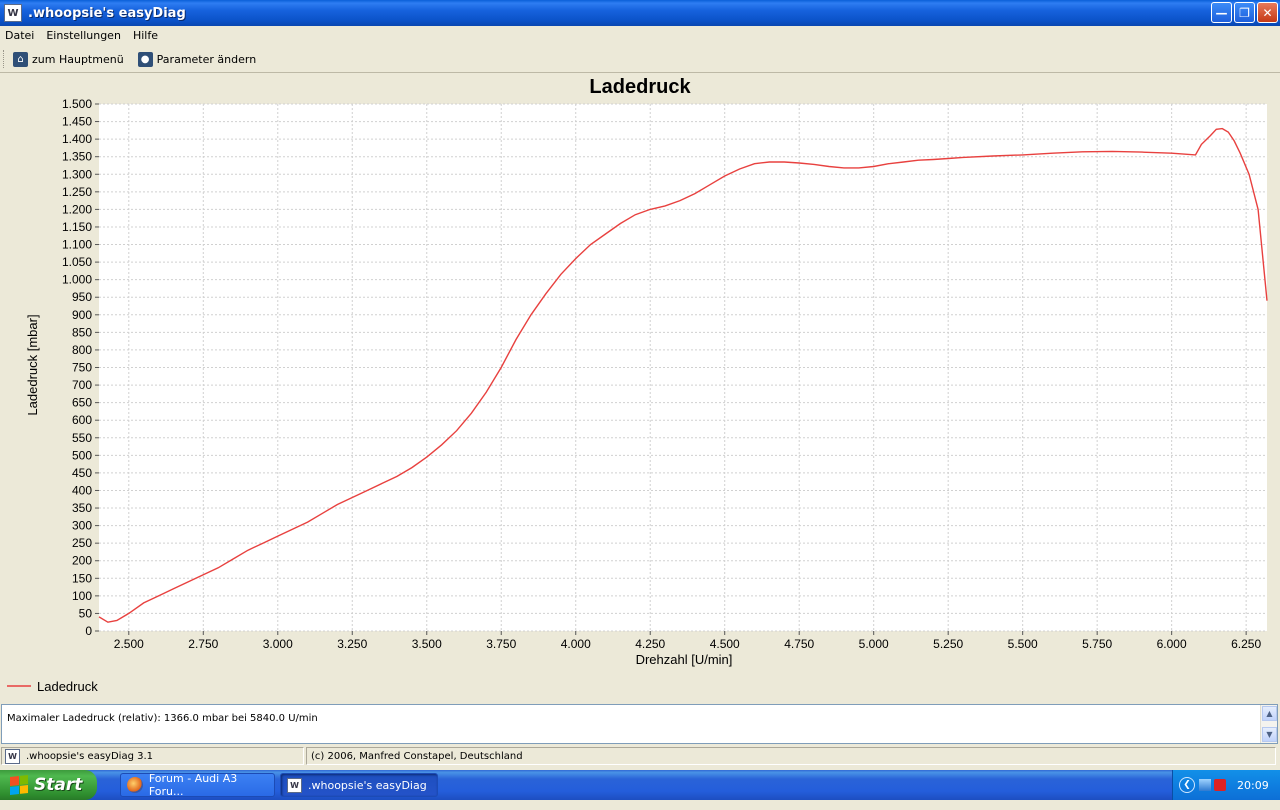 The width and height of the screenshot is (1280, 810). What do you see at coordinates (67, 686) in the screenshot?
I see `legend-label: Ladedruck` at bounding box center [67, 686].